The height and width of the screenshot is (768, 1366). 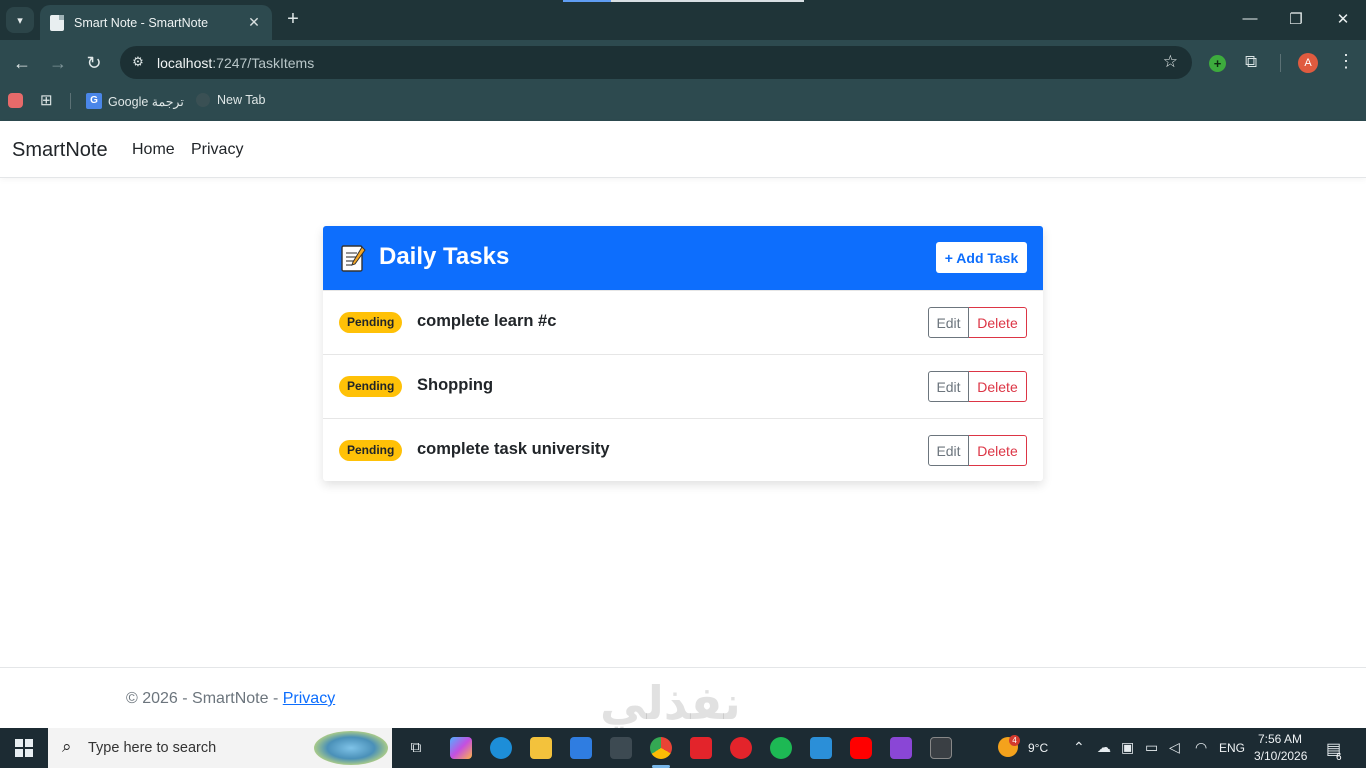 What do you see at coordinates (153, 150) in the screenshot?
I see `nav-link-home: Home` at bounding box center [153, 150].